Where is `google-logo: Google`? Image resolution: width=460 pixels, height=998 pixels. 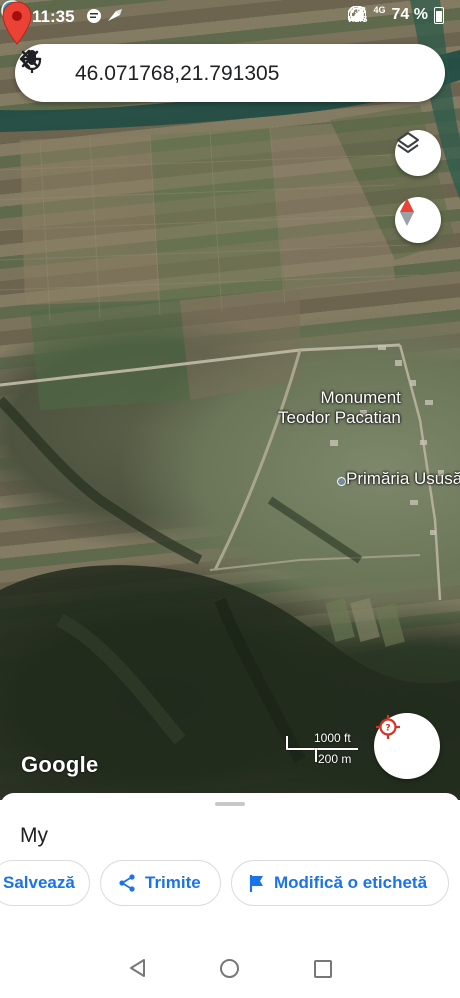
google-logo: Google is located at coordinates (60, 764).